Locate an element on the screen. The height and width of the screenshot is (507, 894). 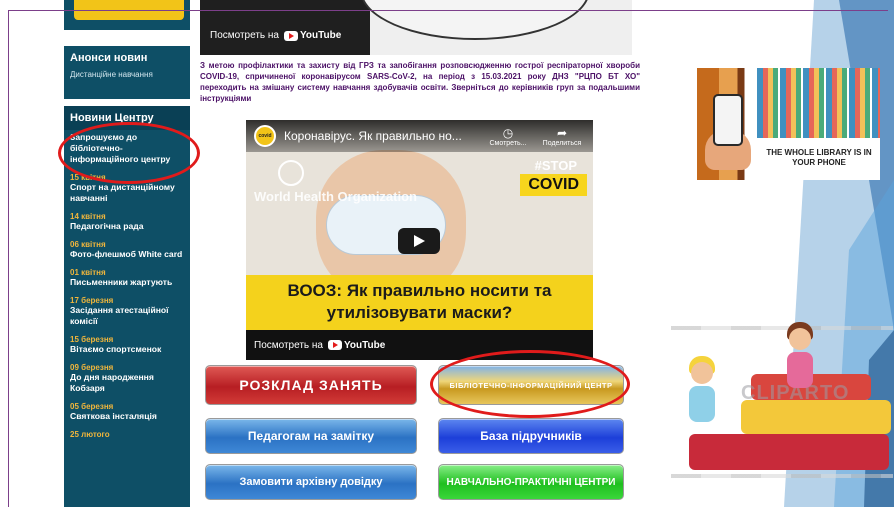
reading-girls-image: CLIPARTO is located at coordinates (782, 402).